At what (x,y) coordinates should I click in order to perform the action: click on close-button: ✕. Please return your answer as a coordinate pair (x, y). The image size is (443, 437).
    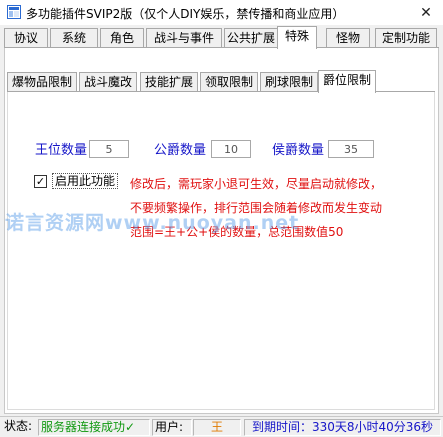
    Looking at the image, I should click on (426, 12).